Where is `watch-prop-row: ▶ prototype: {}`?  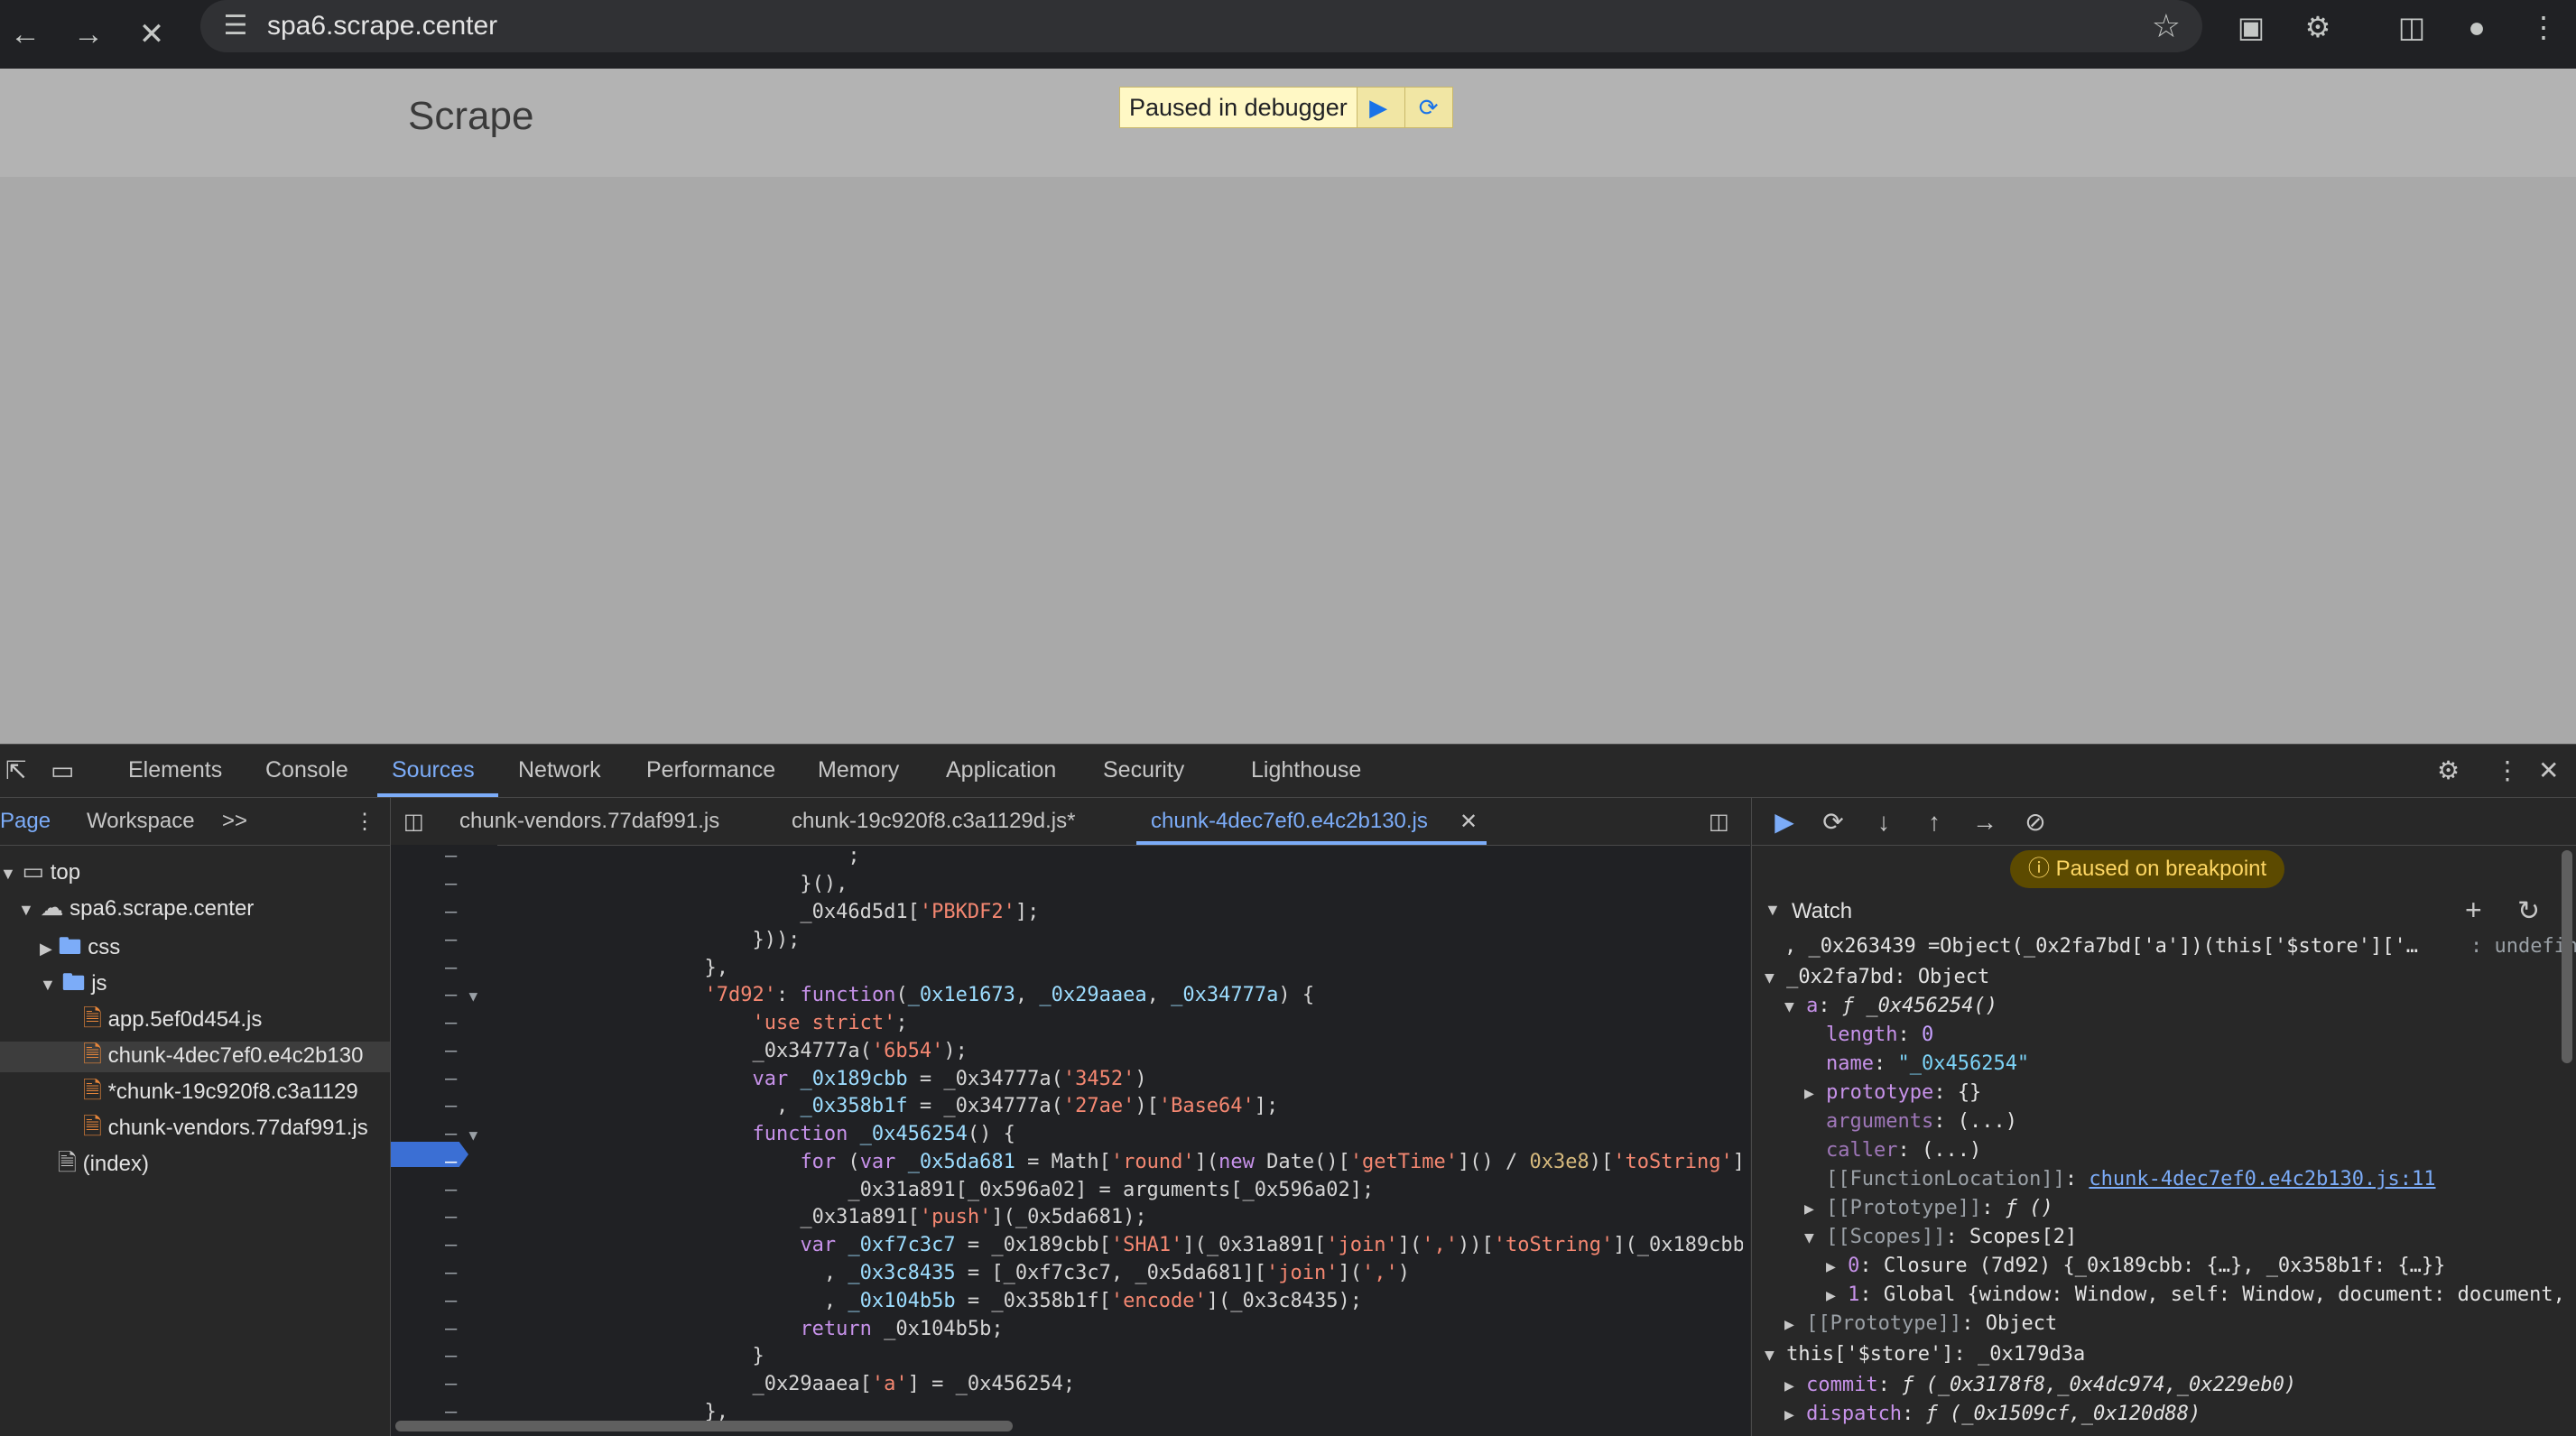 watch-prop-row: ▶ prototype: {} is located at coordinates (1892, 1092).